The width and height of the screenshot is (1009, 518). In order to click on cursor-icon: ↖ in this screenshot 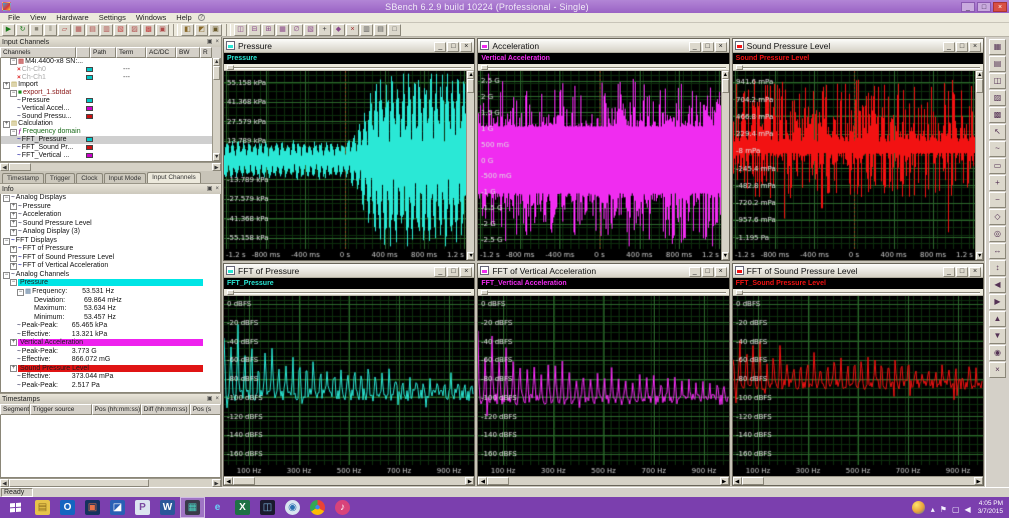, I will do `click(997, 132)`.